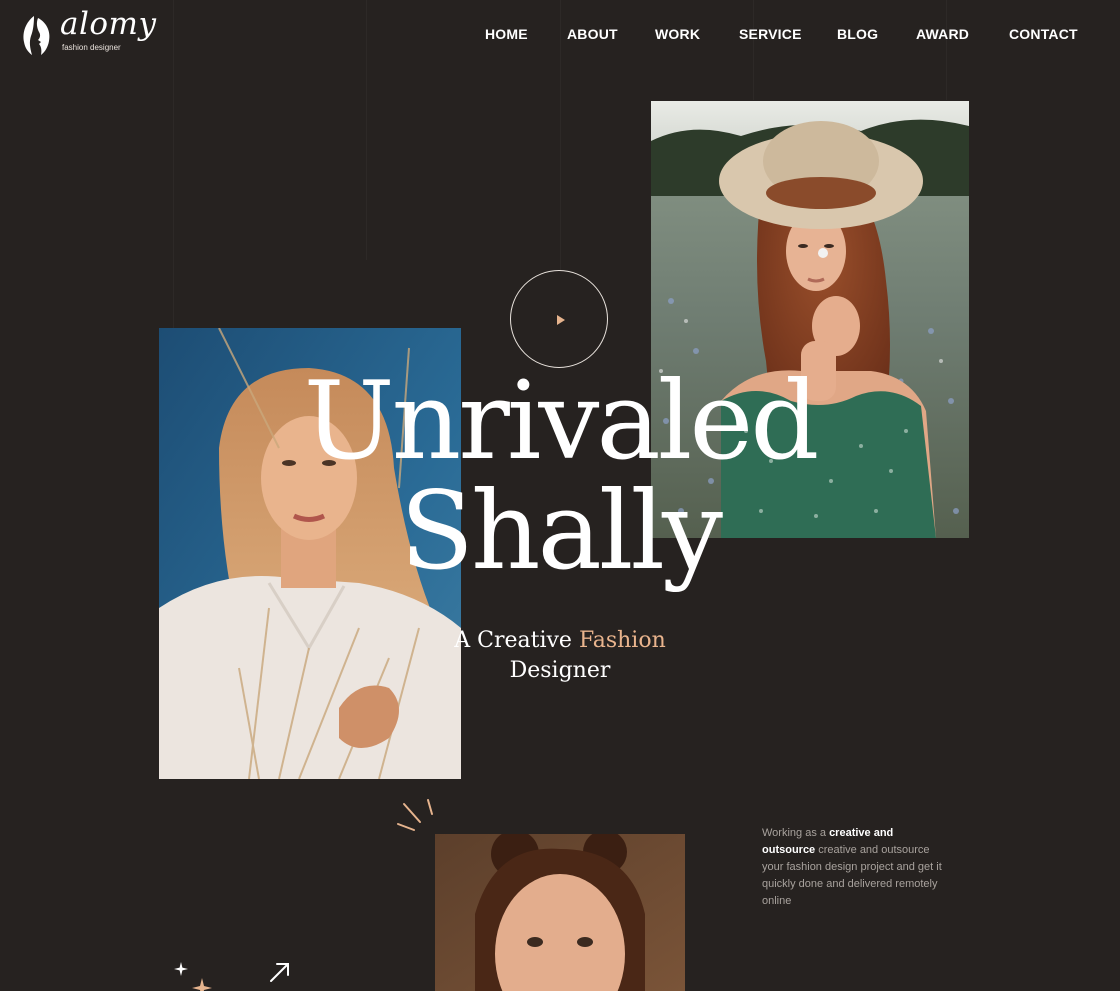  What do you see at coordinates (1043, 34) in the screenshot?
I see `nav-item-contact: CONTACT` at bounding box center [1043, 34].